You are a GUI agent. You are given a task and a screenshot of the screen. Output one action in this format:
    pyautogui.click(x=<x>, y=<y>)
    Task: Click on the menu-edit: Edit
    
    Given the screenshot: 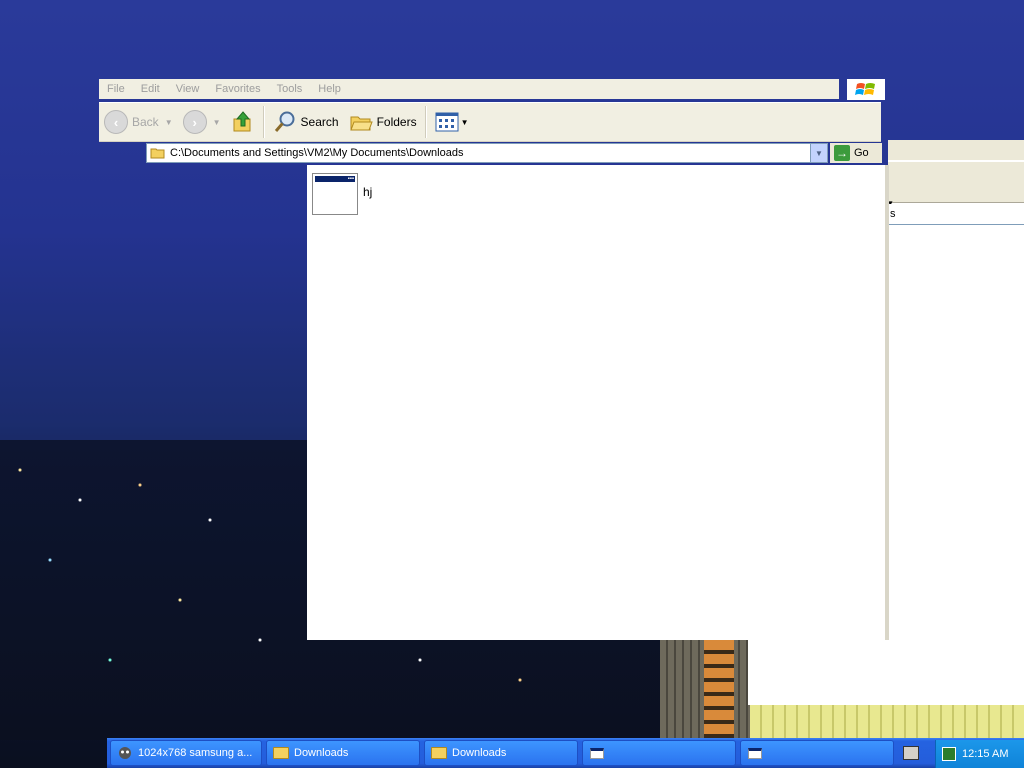 What is the action you would take?
    pyautogui.click(x=150, y=89)
    